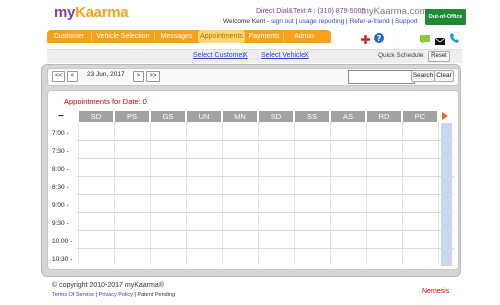 This screenshot has height=305, width=500. Describe the element at coordinates (60, 205) in the screenshot. I see `time-slot-label: 9:00 -` at that location.